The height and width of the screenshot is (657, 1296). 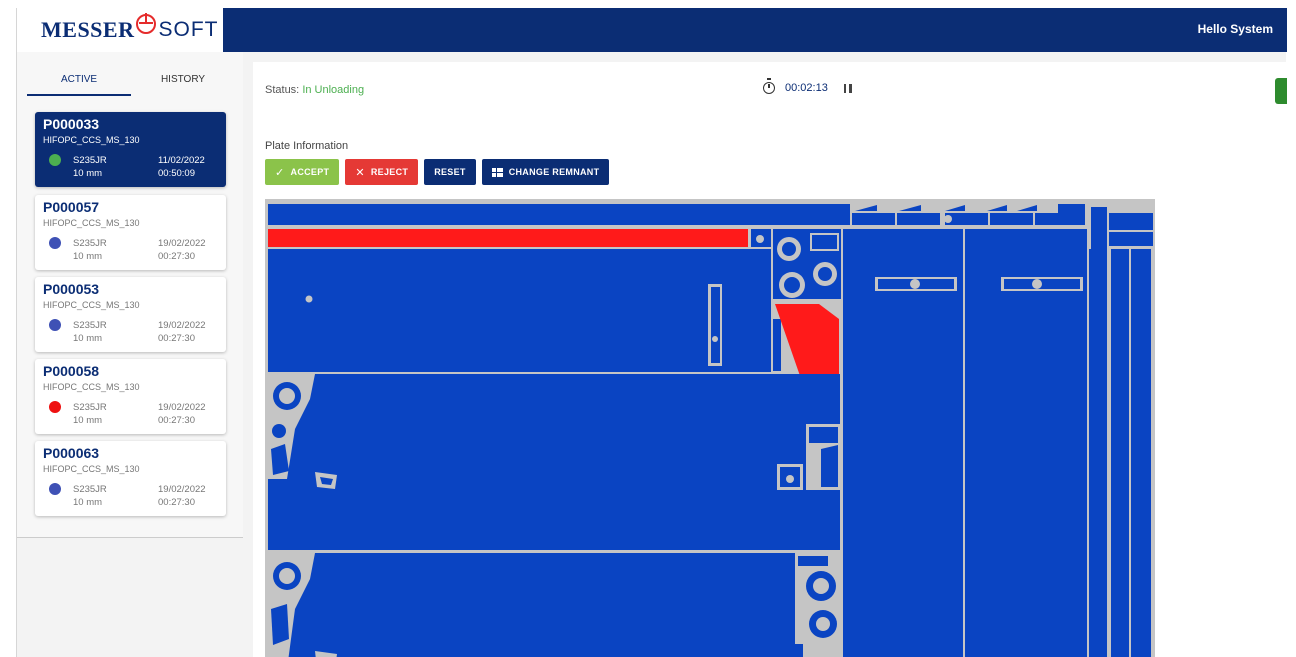 What do you see at coordinates (847, 88) in the screenshot?
I see `pause-icon` at bounding box center [847, 88].